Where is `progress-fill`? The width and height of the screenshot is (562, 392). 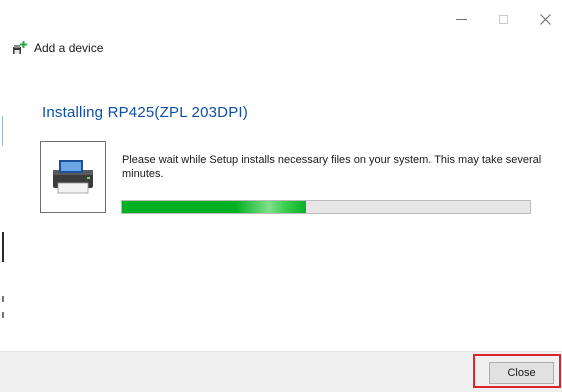
progress-fill is located at coordinates (214, 207).